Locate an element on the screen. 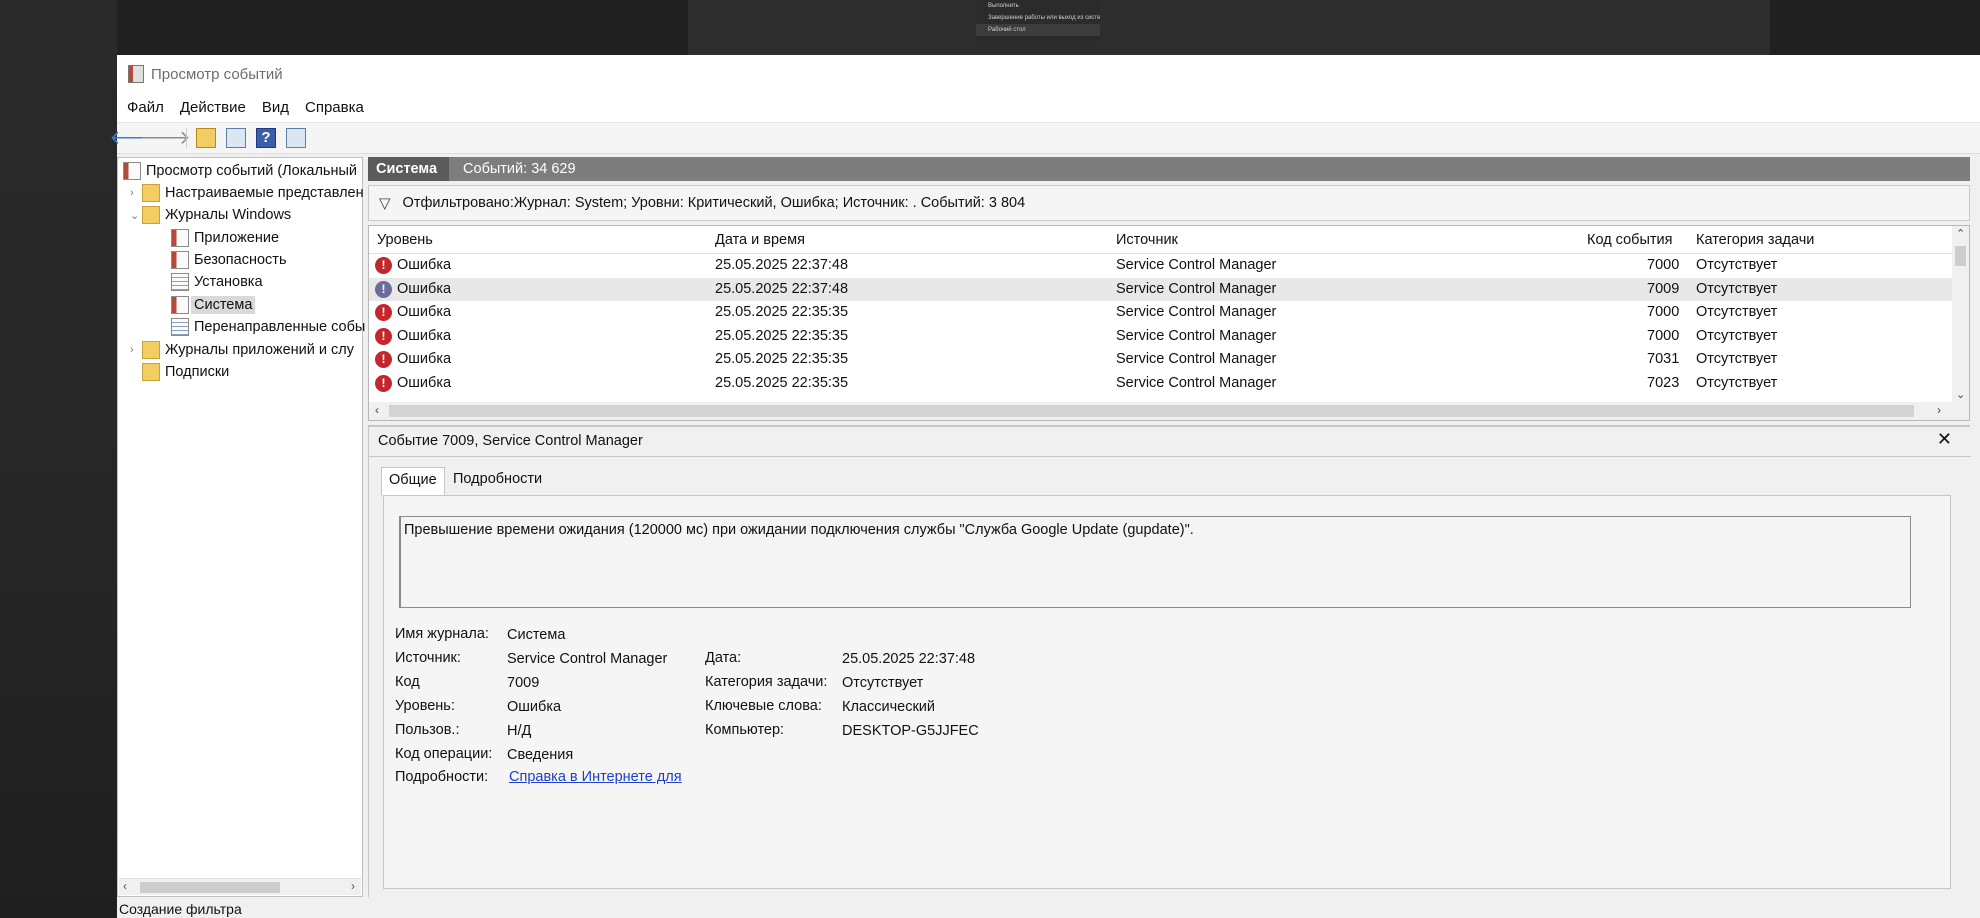  column-header-date: Дата и время is located at coordinates (760, 240).